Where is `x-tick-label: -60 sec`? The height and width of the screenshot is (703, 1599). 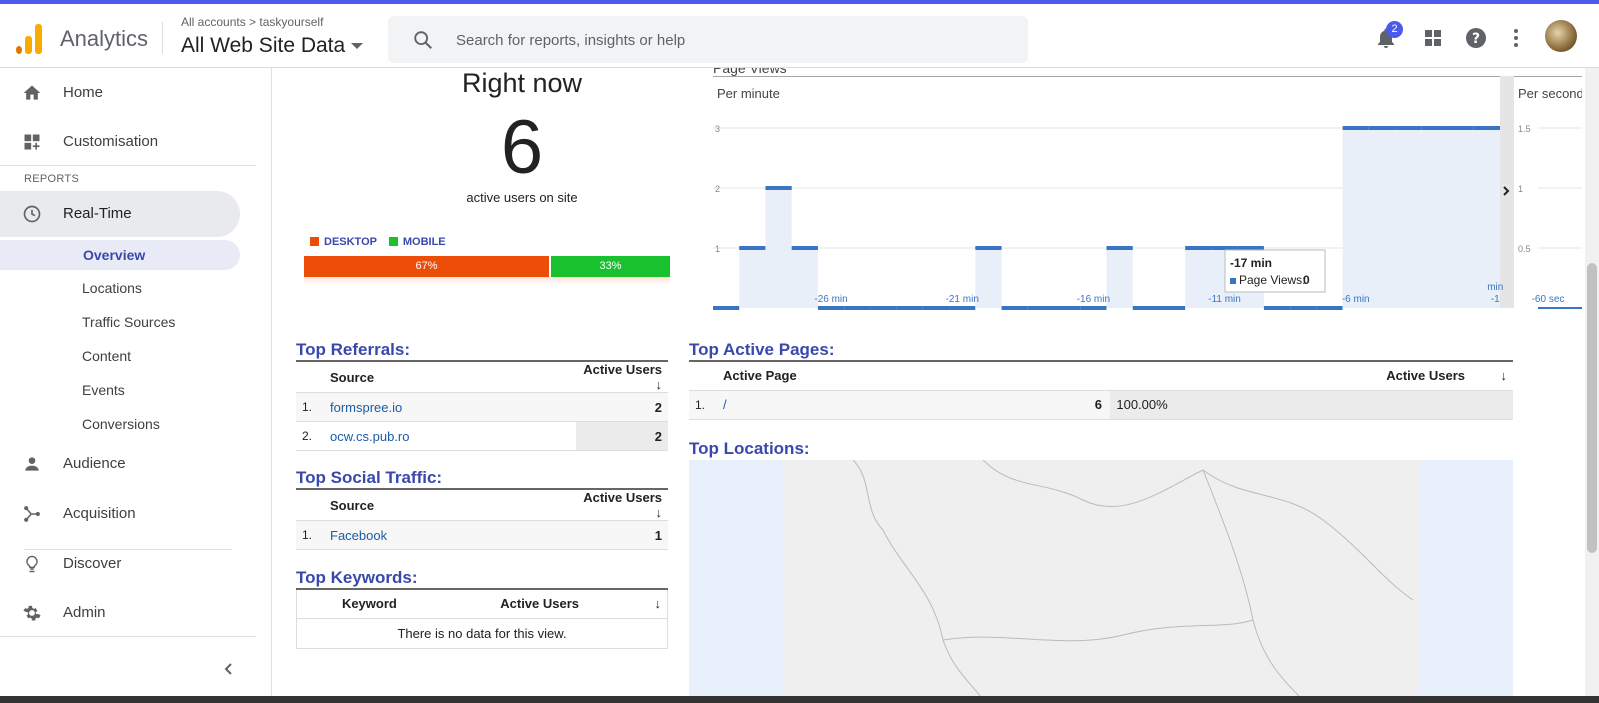 x-tick-label: -60 sec is located at coordinates (1548, 299).